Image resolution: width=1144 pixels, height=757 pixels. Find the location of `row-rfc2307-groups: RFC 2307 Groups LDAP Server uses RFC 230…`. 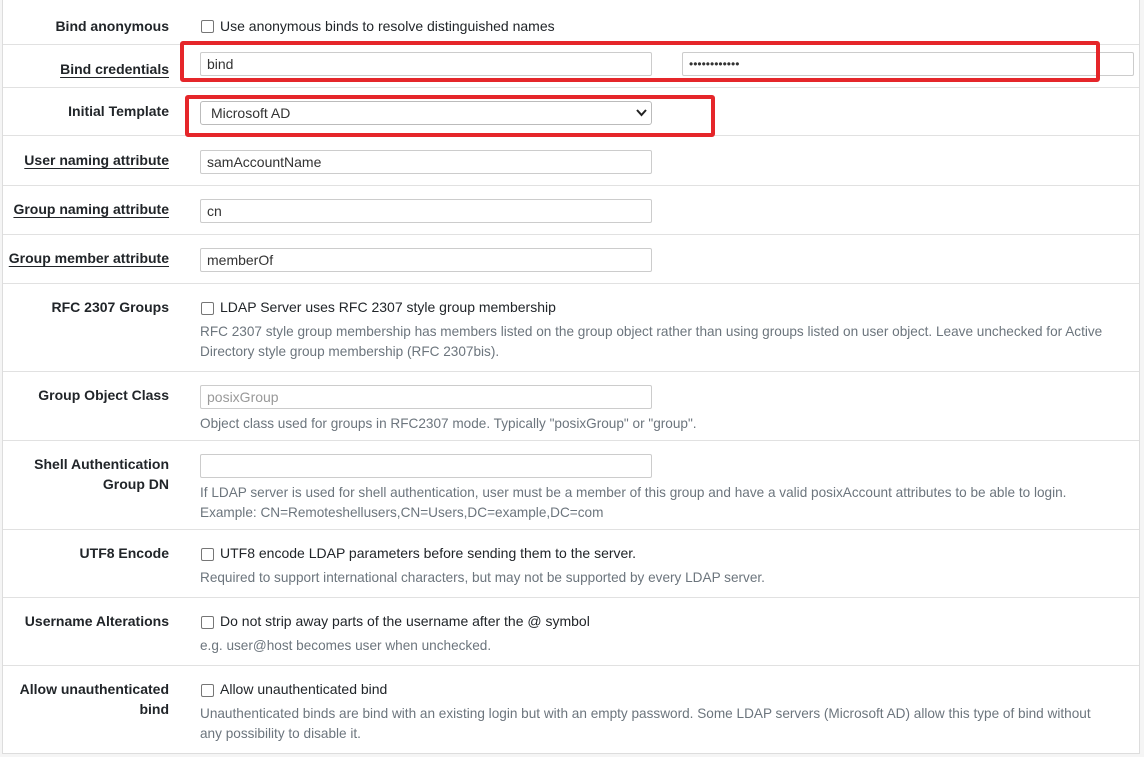

row-rfc2307-groups: RFC 2307 Groups LDAP Server uses RFC 230… is located at coordinates (571, 328).